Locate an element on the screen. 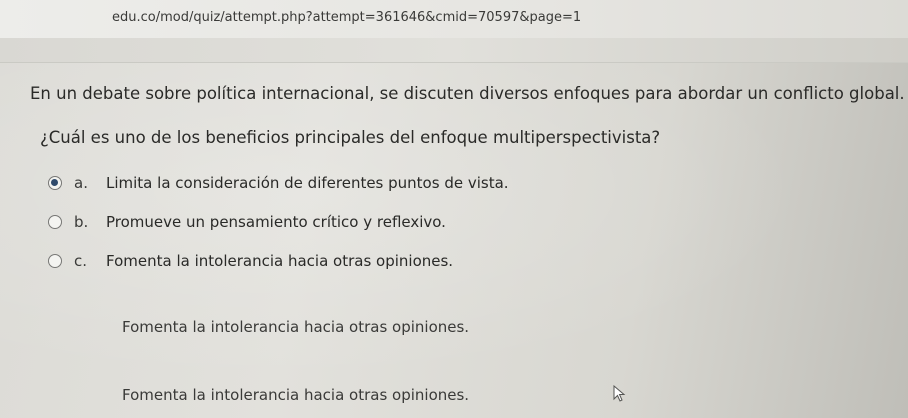 The image size is (908, 418). option-letter: a. is located at coordinates (81, 183).